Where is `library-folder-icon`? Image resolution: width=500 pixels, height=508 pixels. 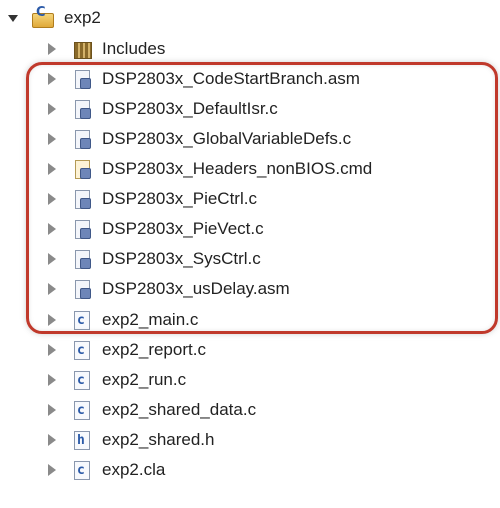 library-folder-icon is located at coordinates (82, 49).